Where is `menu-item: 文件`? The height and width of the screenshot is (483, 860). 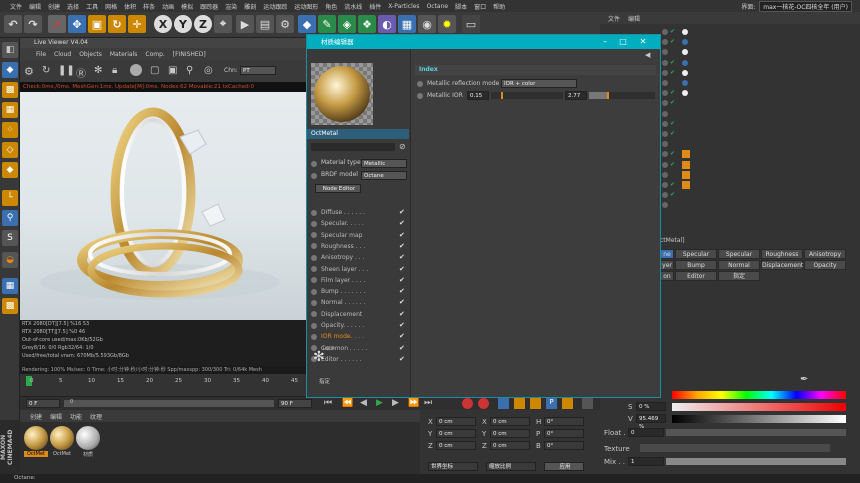 menu-item: 文件 is located at coordinates (16, 6).